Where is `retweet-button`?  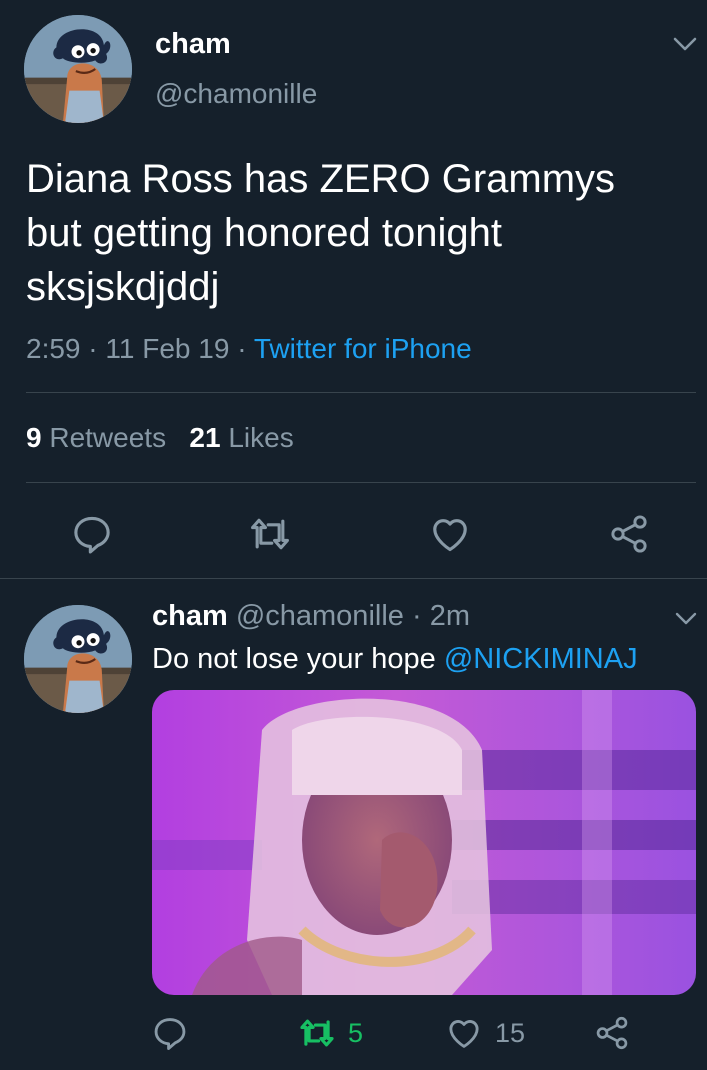 retweet-button is located at coordinates (270, 534).